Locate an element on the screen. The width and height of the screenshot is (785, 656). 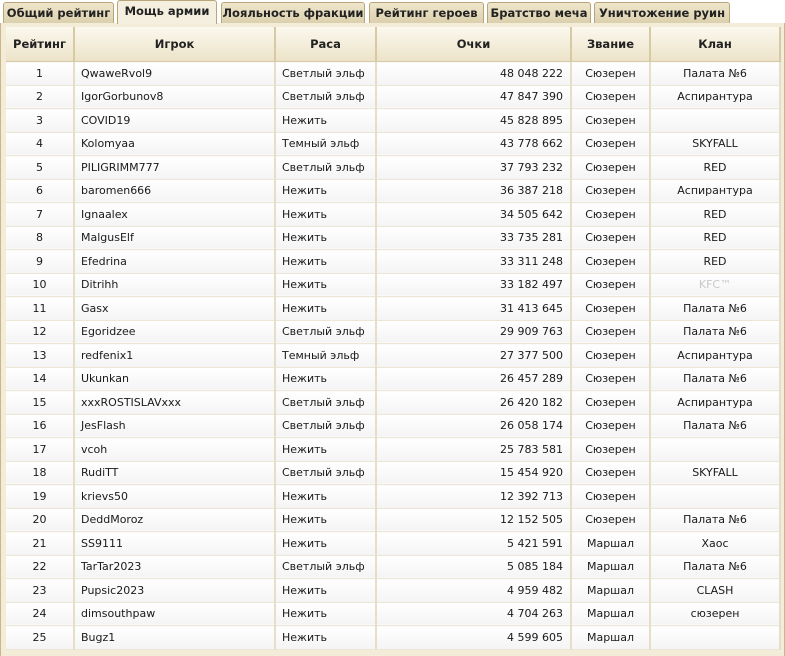
header-clan: Клан is located at coordinates (715, 44).